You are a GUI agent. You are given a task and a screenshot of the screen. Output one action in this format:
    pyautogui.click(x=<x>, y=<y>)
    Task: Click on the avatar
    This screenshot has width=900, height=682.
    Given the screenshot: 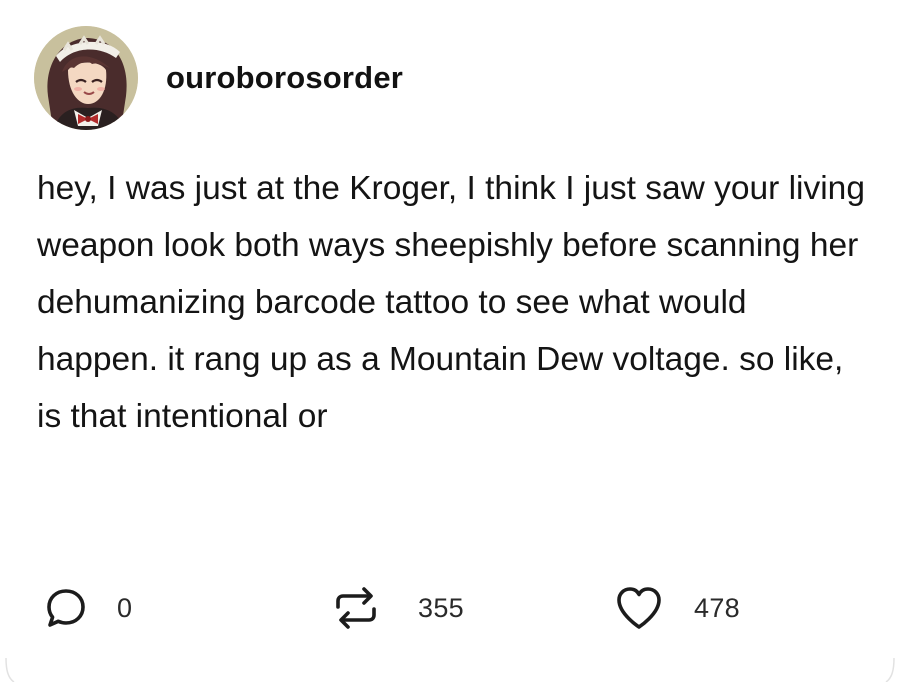 What is the action you would take?
    pyautogui.click(x=86, y=78)
    